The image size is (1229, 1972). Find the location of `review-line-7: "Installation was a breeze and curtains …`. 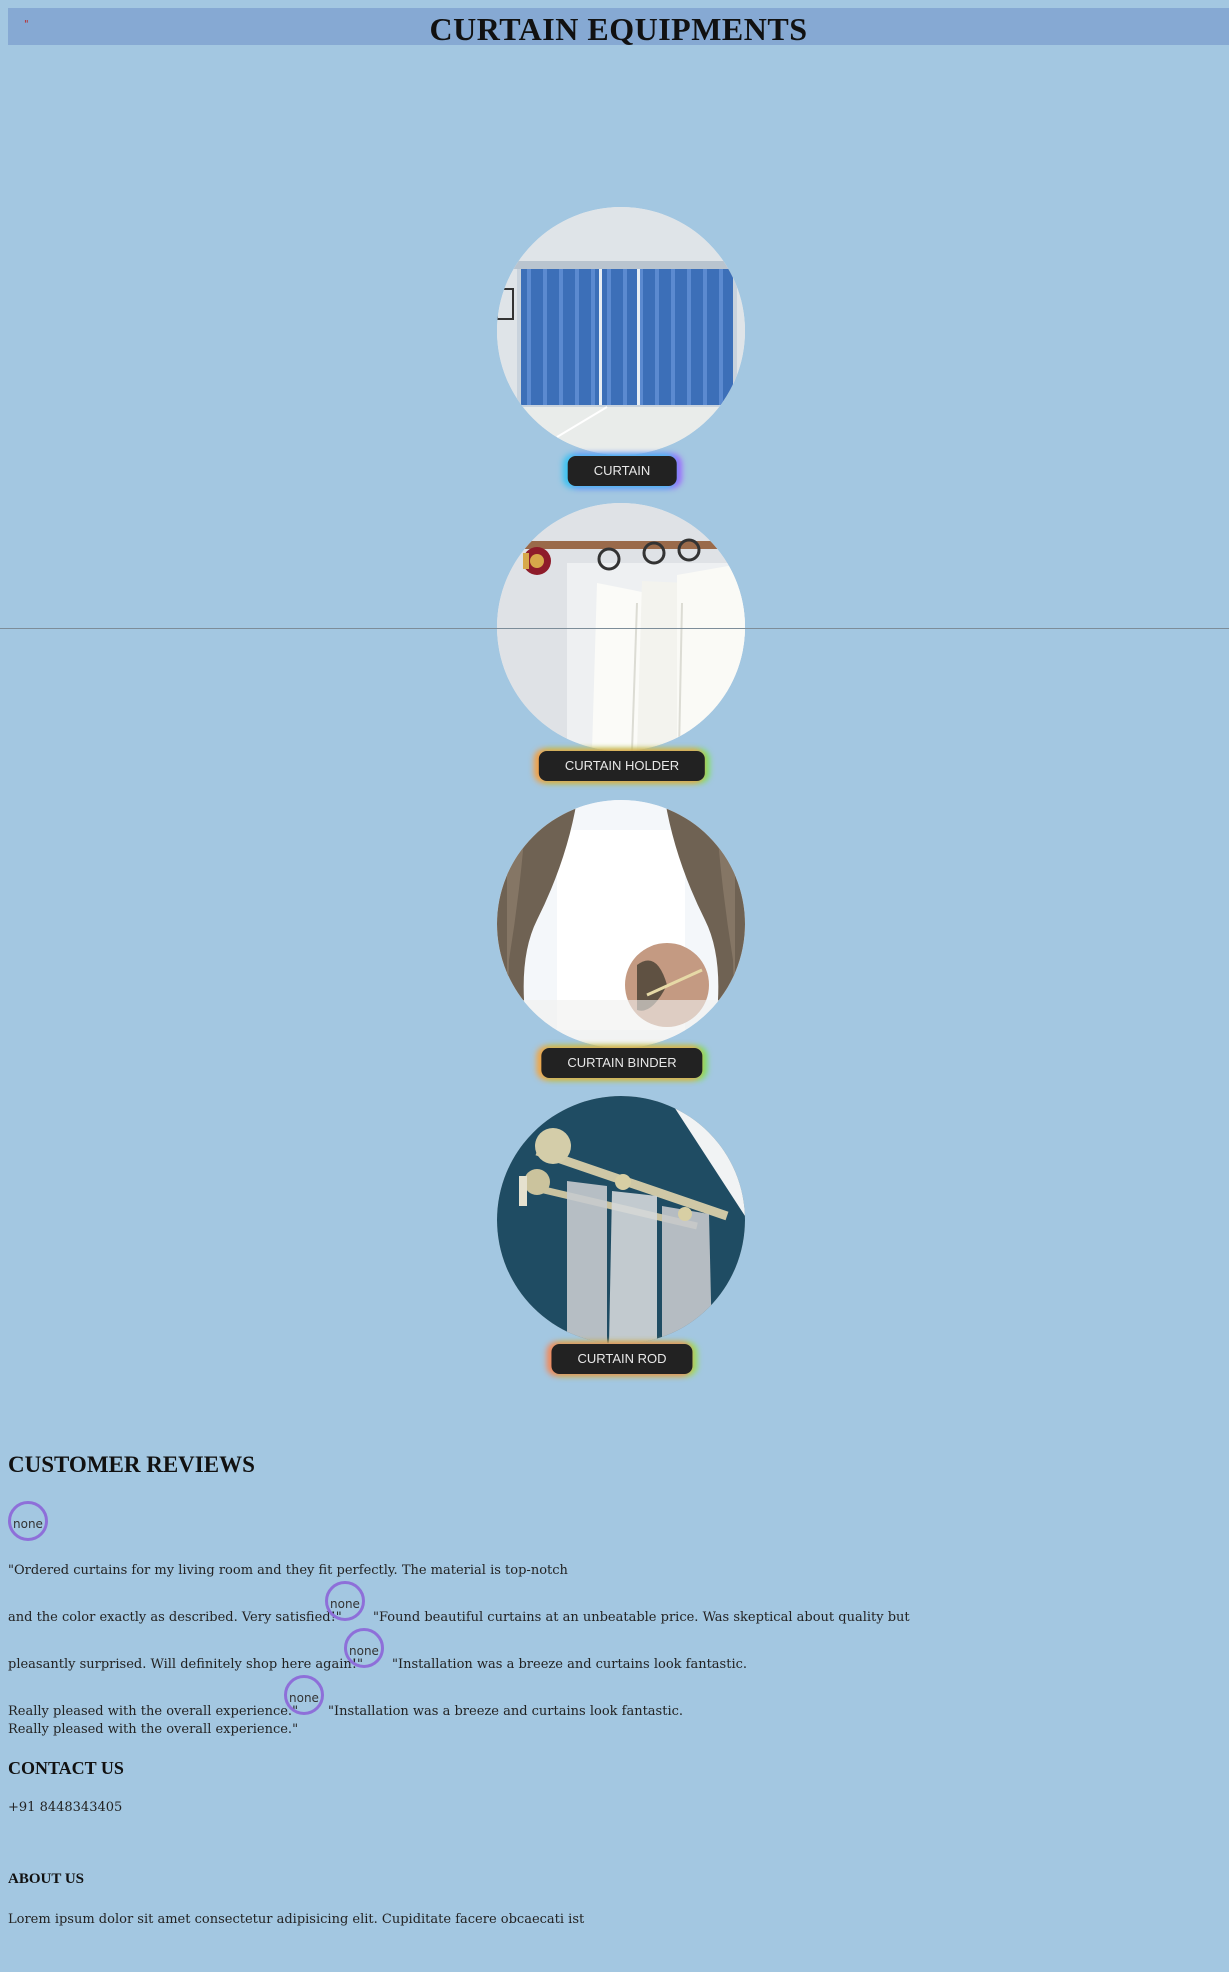

review-line-7: "Installation was a breeze and curtains … is located at coordinates (506, 1711).